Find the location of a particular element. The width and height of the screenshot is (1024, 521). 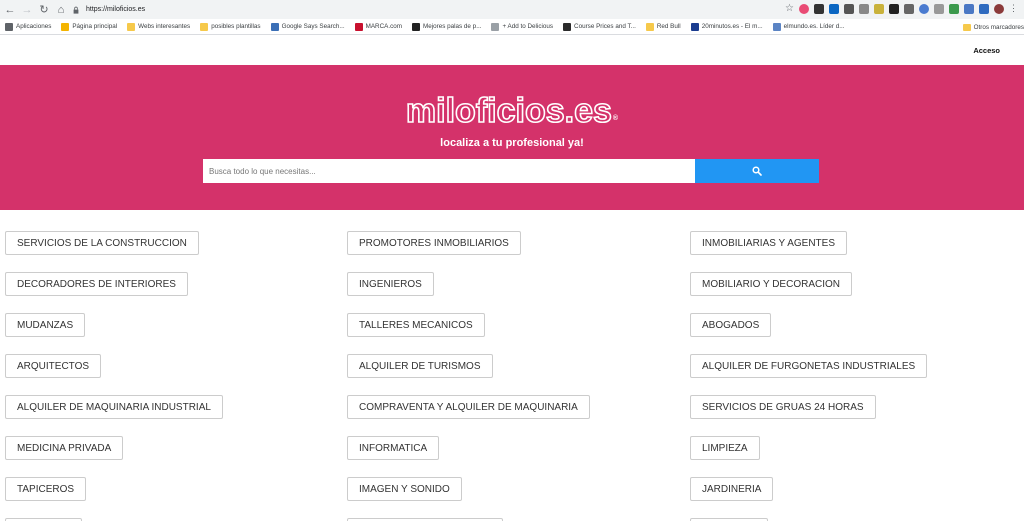

folder-icon is located at coordinates (966, 27).